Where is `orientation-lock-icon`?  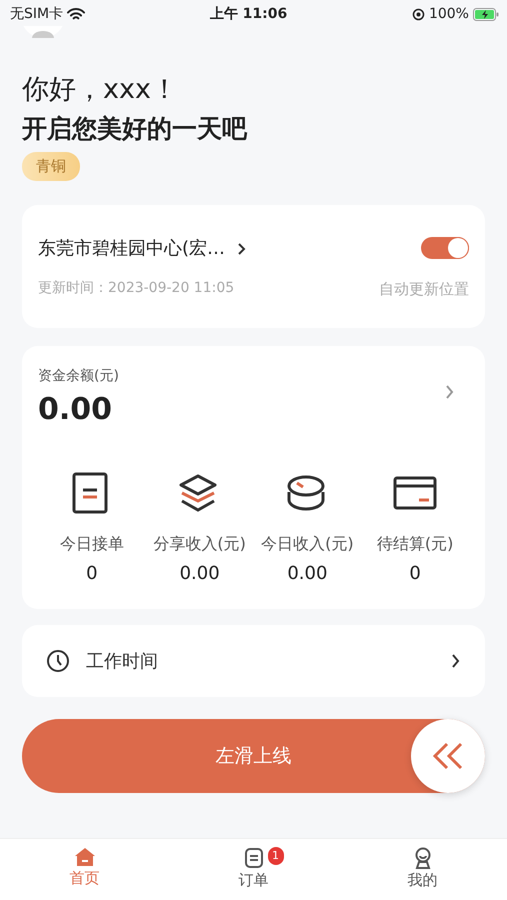 orientation-lock-icon is located at coordinates (418, 14).